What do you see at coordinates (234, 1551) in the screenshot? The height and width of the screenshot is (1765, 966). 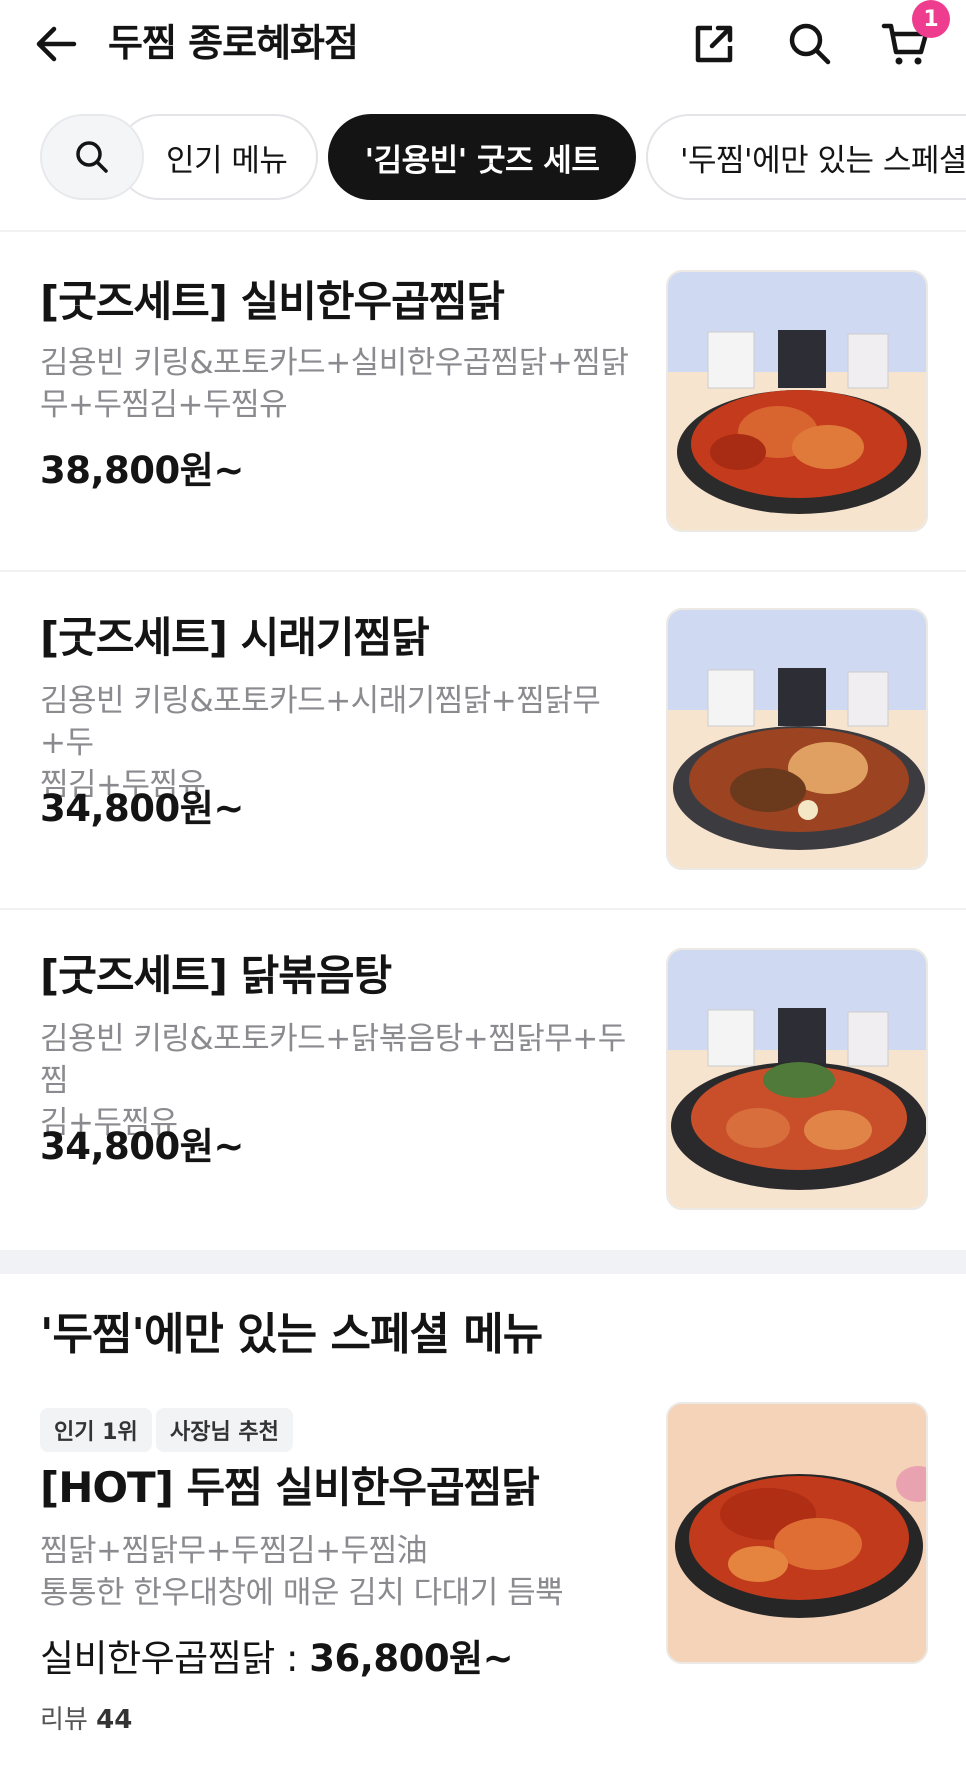 I see `description-line: 찜닭+찜닭무+두찜김+두찜油` at bounding box center [234, 1551].